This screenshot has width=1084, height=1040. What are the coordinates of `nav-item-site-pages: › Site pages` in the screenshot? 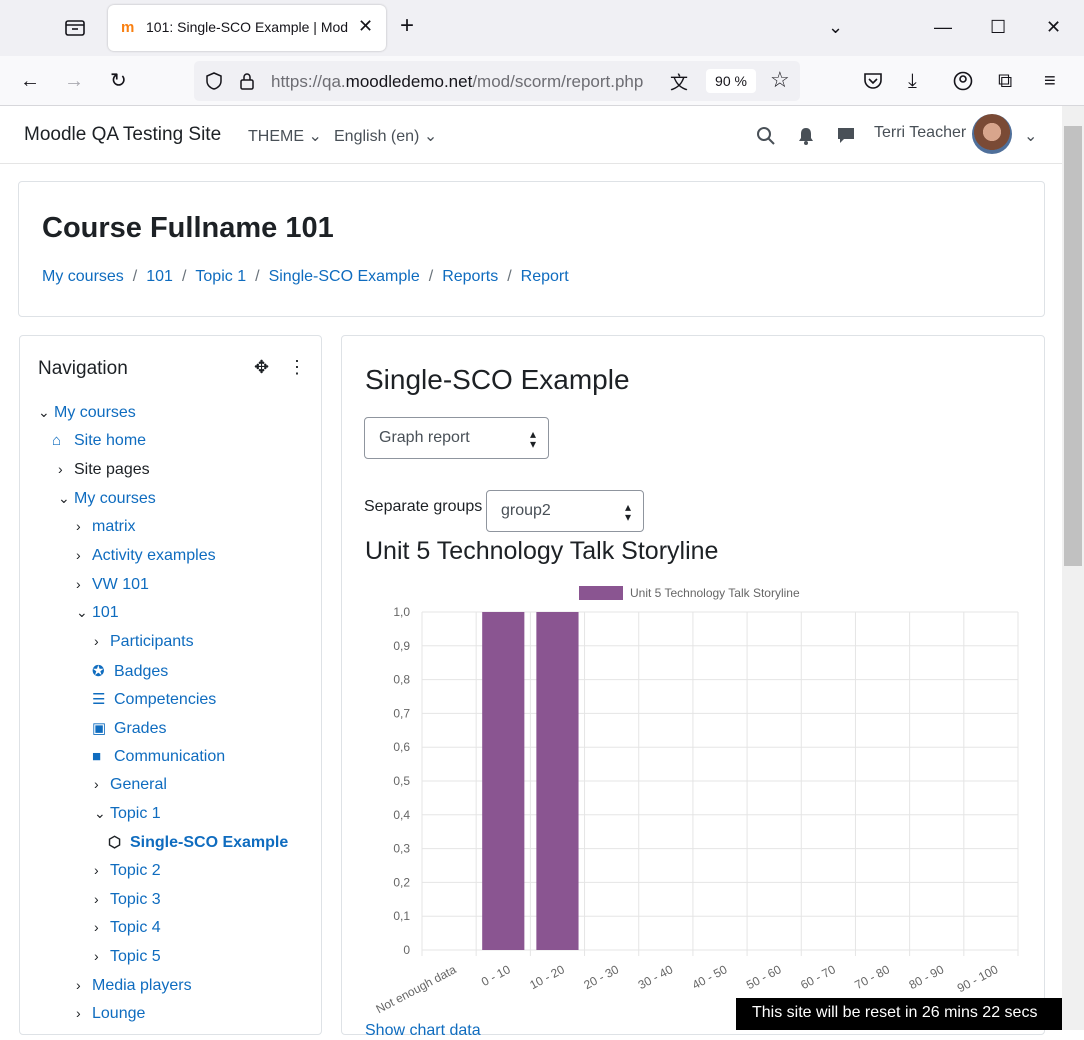 It's located at (104, 470).